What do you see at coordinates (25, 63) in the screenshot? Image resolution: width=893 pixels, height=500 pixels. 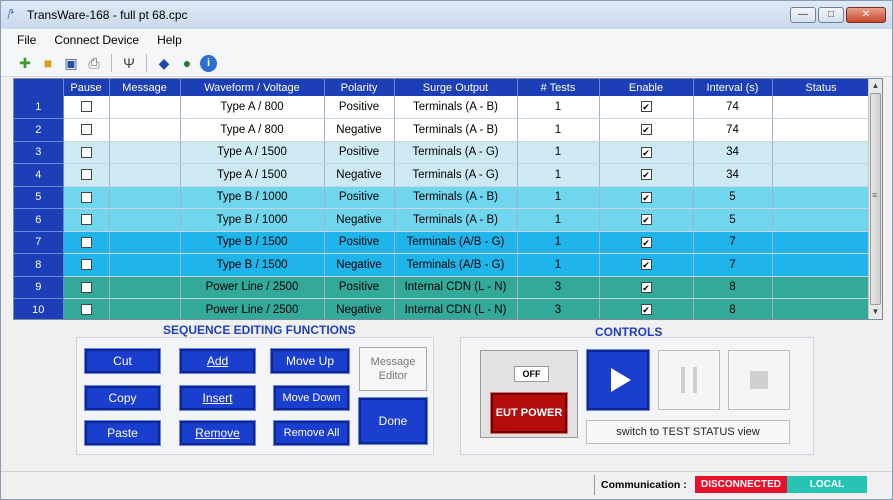 I see `new-icon: ✚` at bounding box center [25, 63].